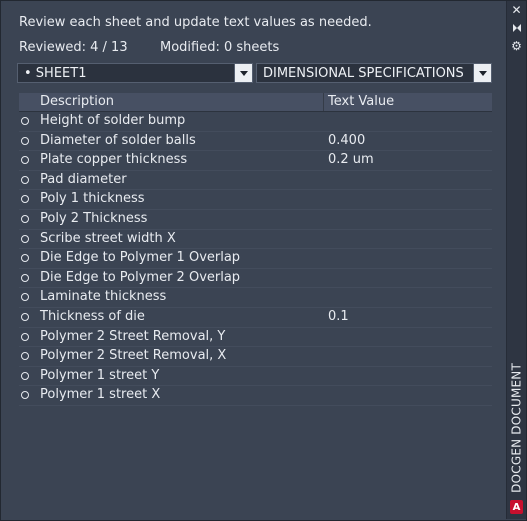  I want to click on row-description: Poly 1 thickness, so click(92, 199).